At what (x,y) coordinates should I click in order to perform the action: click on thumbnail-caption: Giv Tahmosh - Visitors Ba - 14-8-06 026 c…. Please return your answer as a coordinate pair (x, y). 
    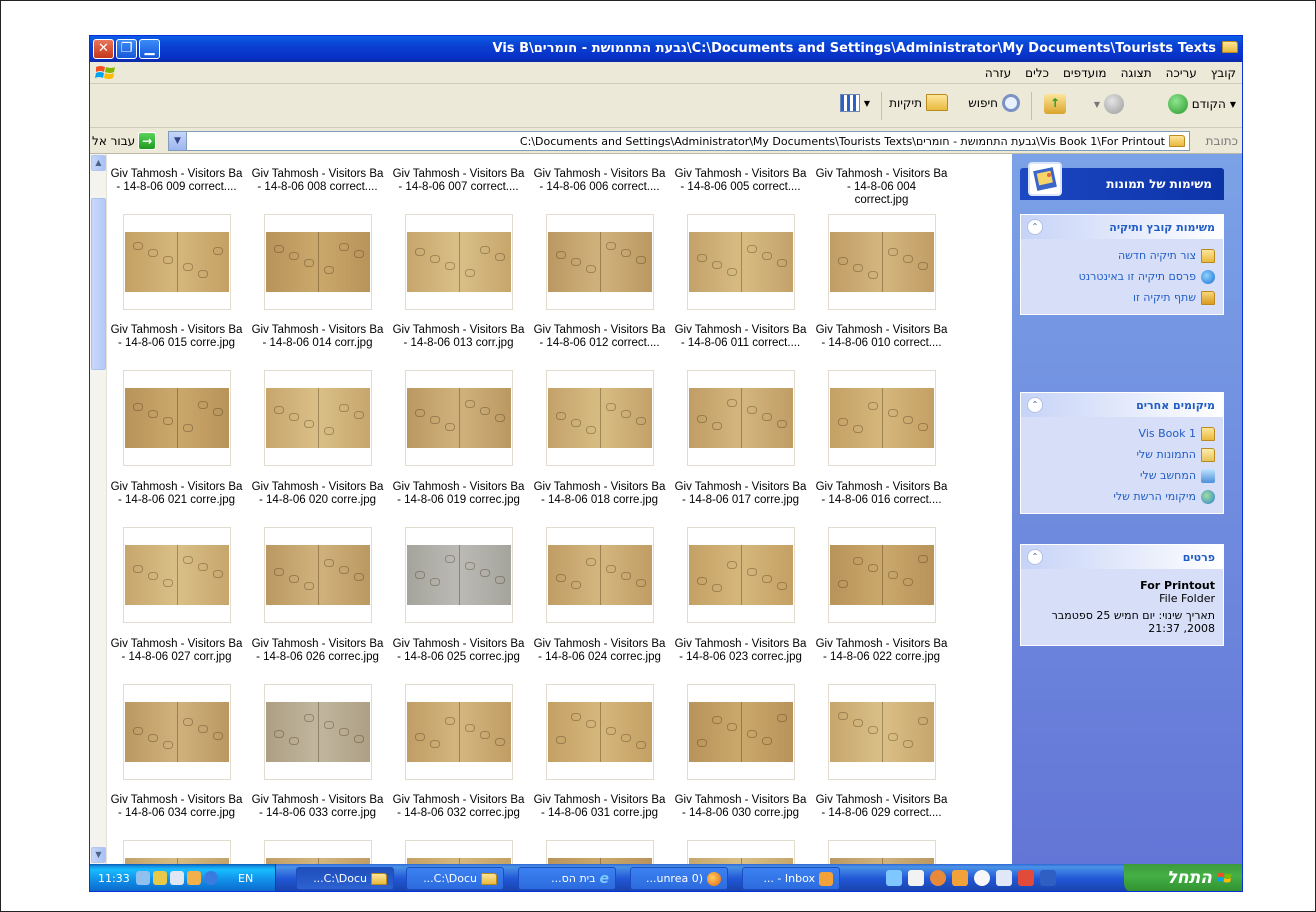
    Looking at the image, I should click on (317, 651).